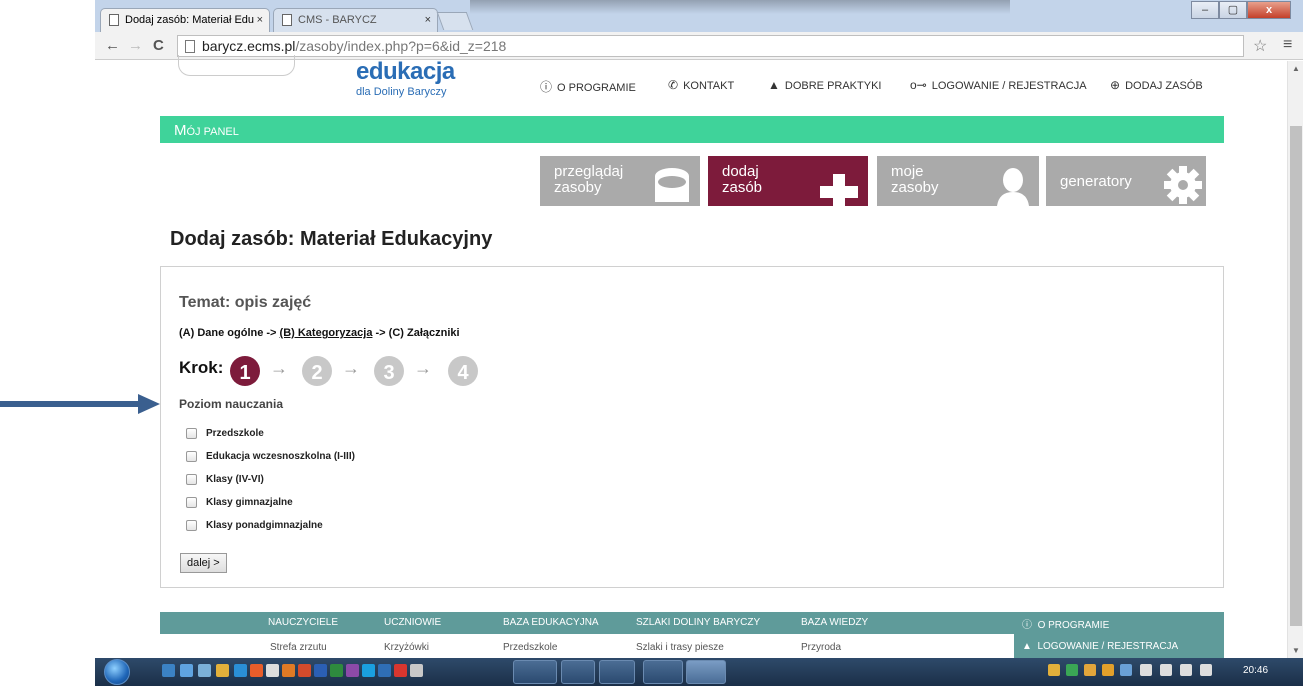 The image size is (1303, 686). I want to click on key-icon: o⊸, so click(918, 85).